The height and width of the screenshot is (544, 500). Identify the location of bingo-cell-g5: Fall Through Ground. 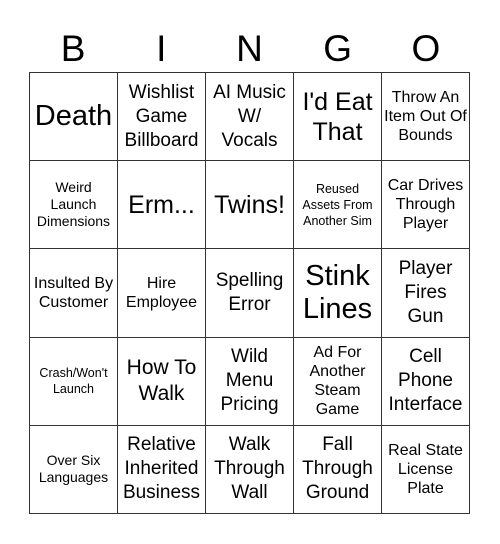
(338, 469).